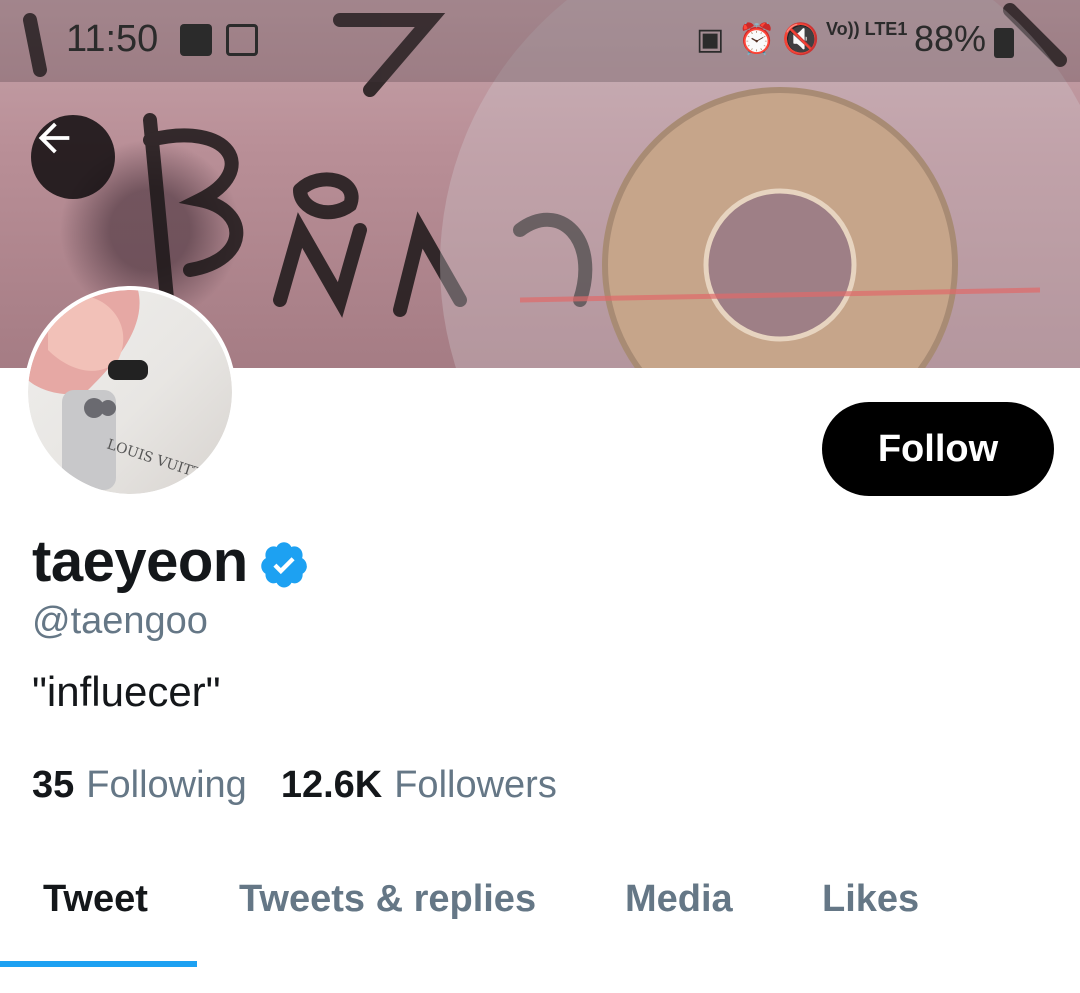  I want to click on active-tab-indicator, so click(98, 964).